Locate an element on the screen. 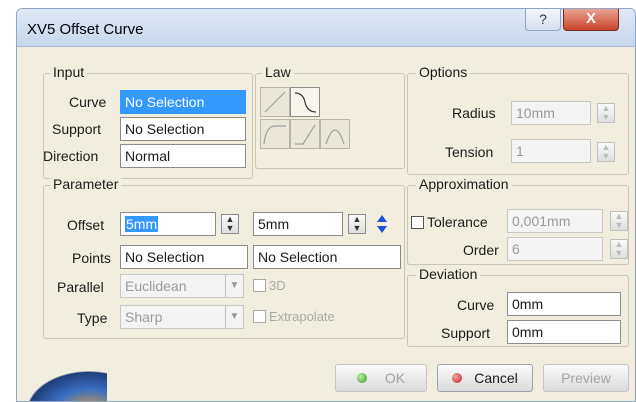  offset-value-1: 5mm is located at coordinates (142, 224).